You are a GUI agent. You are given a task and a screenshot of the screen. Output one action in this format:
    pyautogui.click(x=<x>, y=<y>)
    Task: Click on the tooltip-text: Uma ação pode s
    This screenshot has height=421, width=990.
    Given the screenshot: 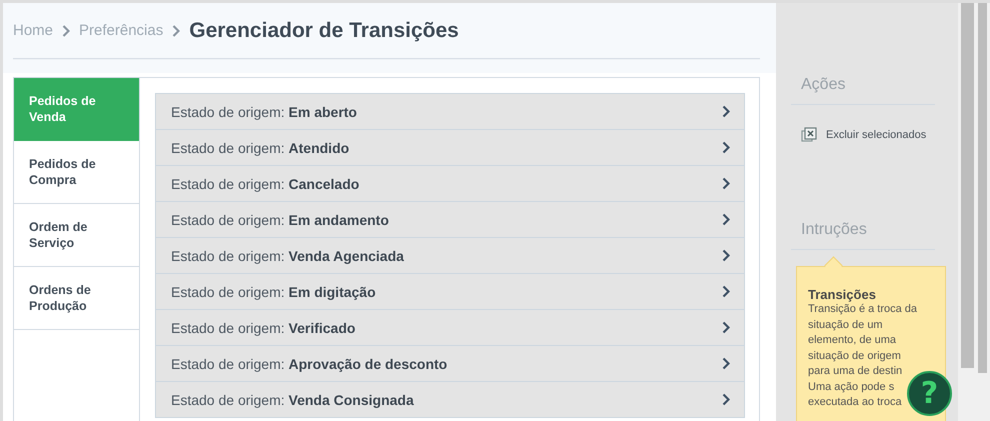 What is the action you would take?
    pyautogui.click(x=851, y=387)
    